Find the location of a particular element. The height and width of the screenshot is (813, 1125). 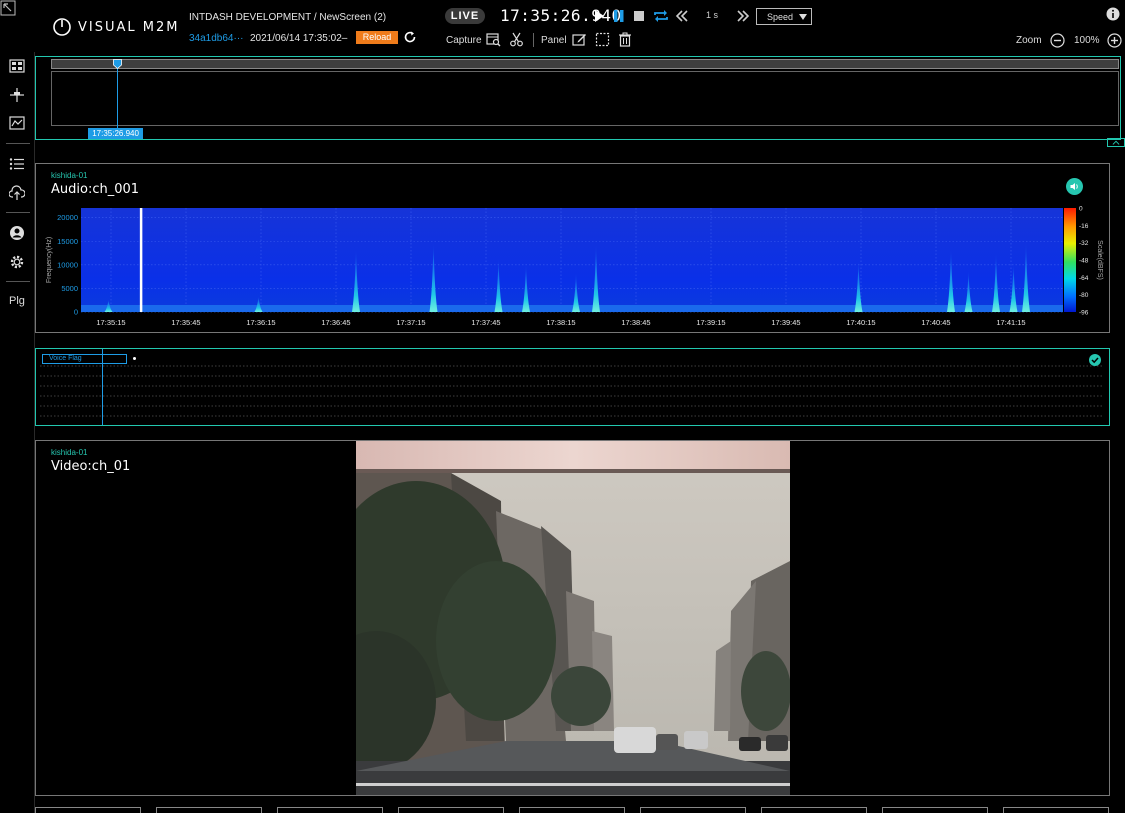

collapse-chevron-icon is located at coordinates (1116, 142).